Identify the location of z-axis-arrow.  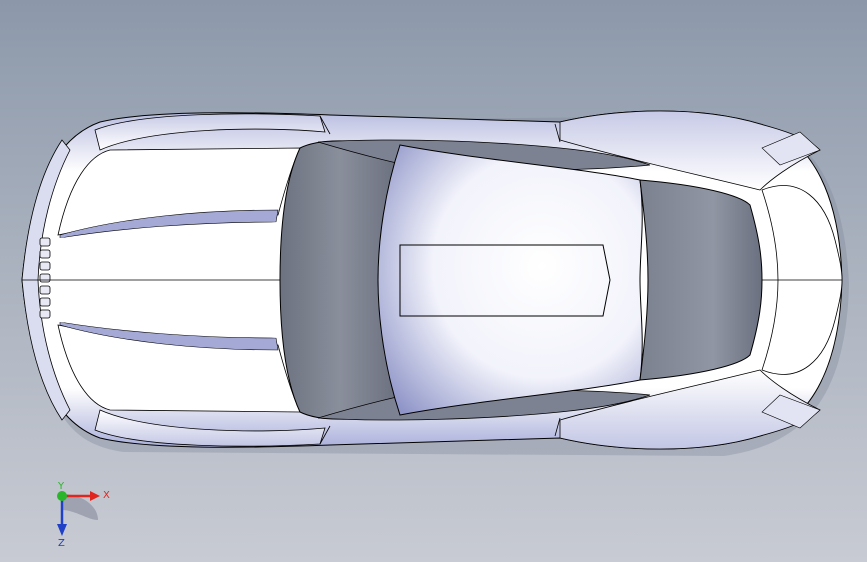
(62, 530).